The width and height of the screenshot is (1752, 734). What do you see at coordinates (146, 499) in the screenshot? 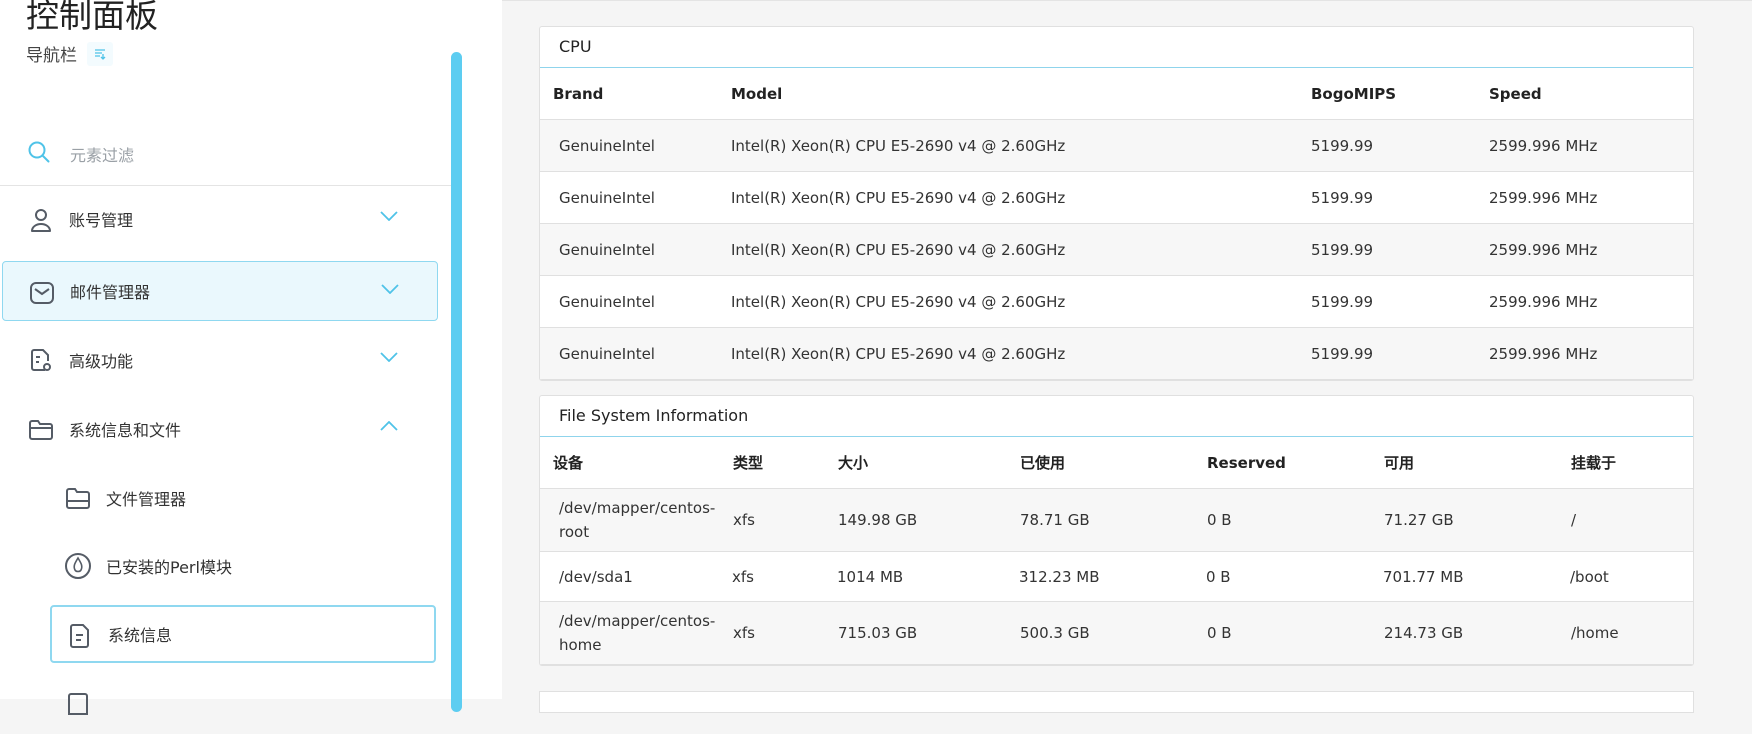
I see `subnav-item-label: 文件管理器` at bounding box center [146, 499].